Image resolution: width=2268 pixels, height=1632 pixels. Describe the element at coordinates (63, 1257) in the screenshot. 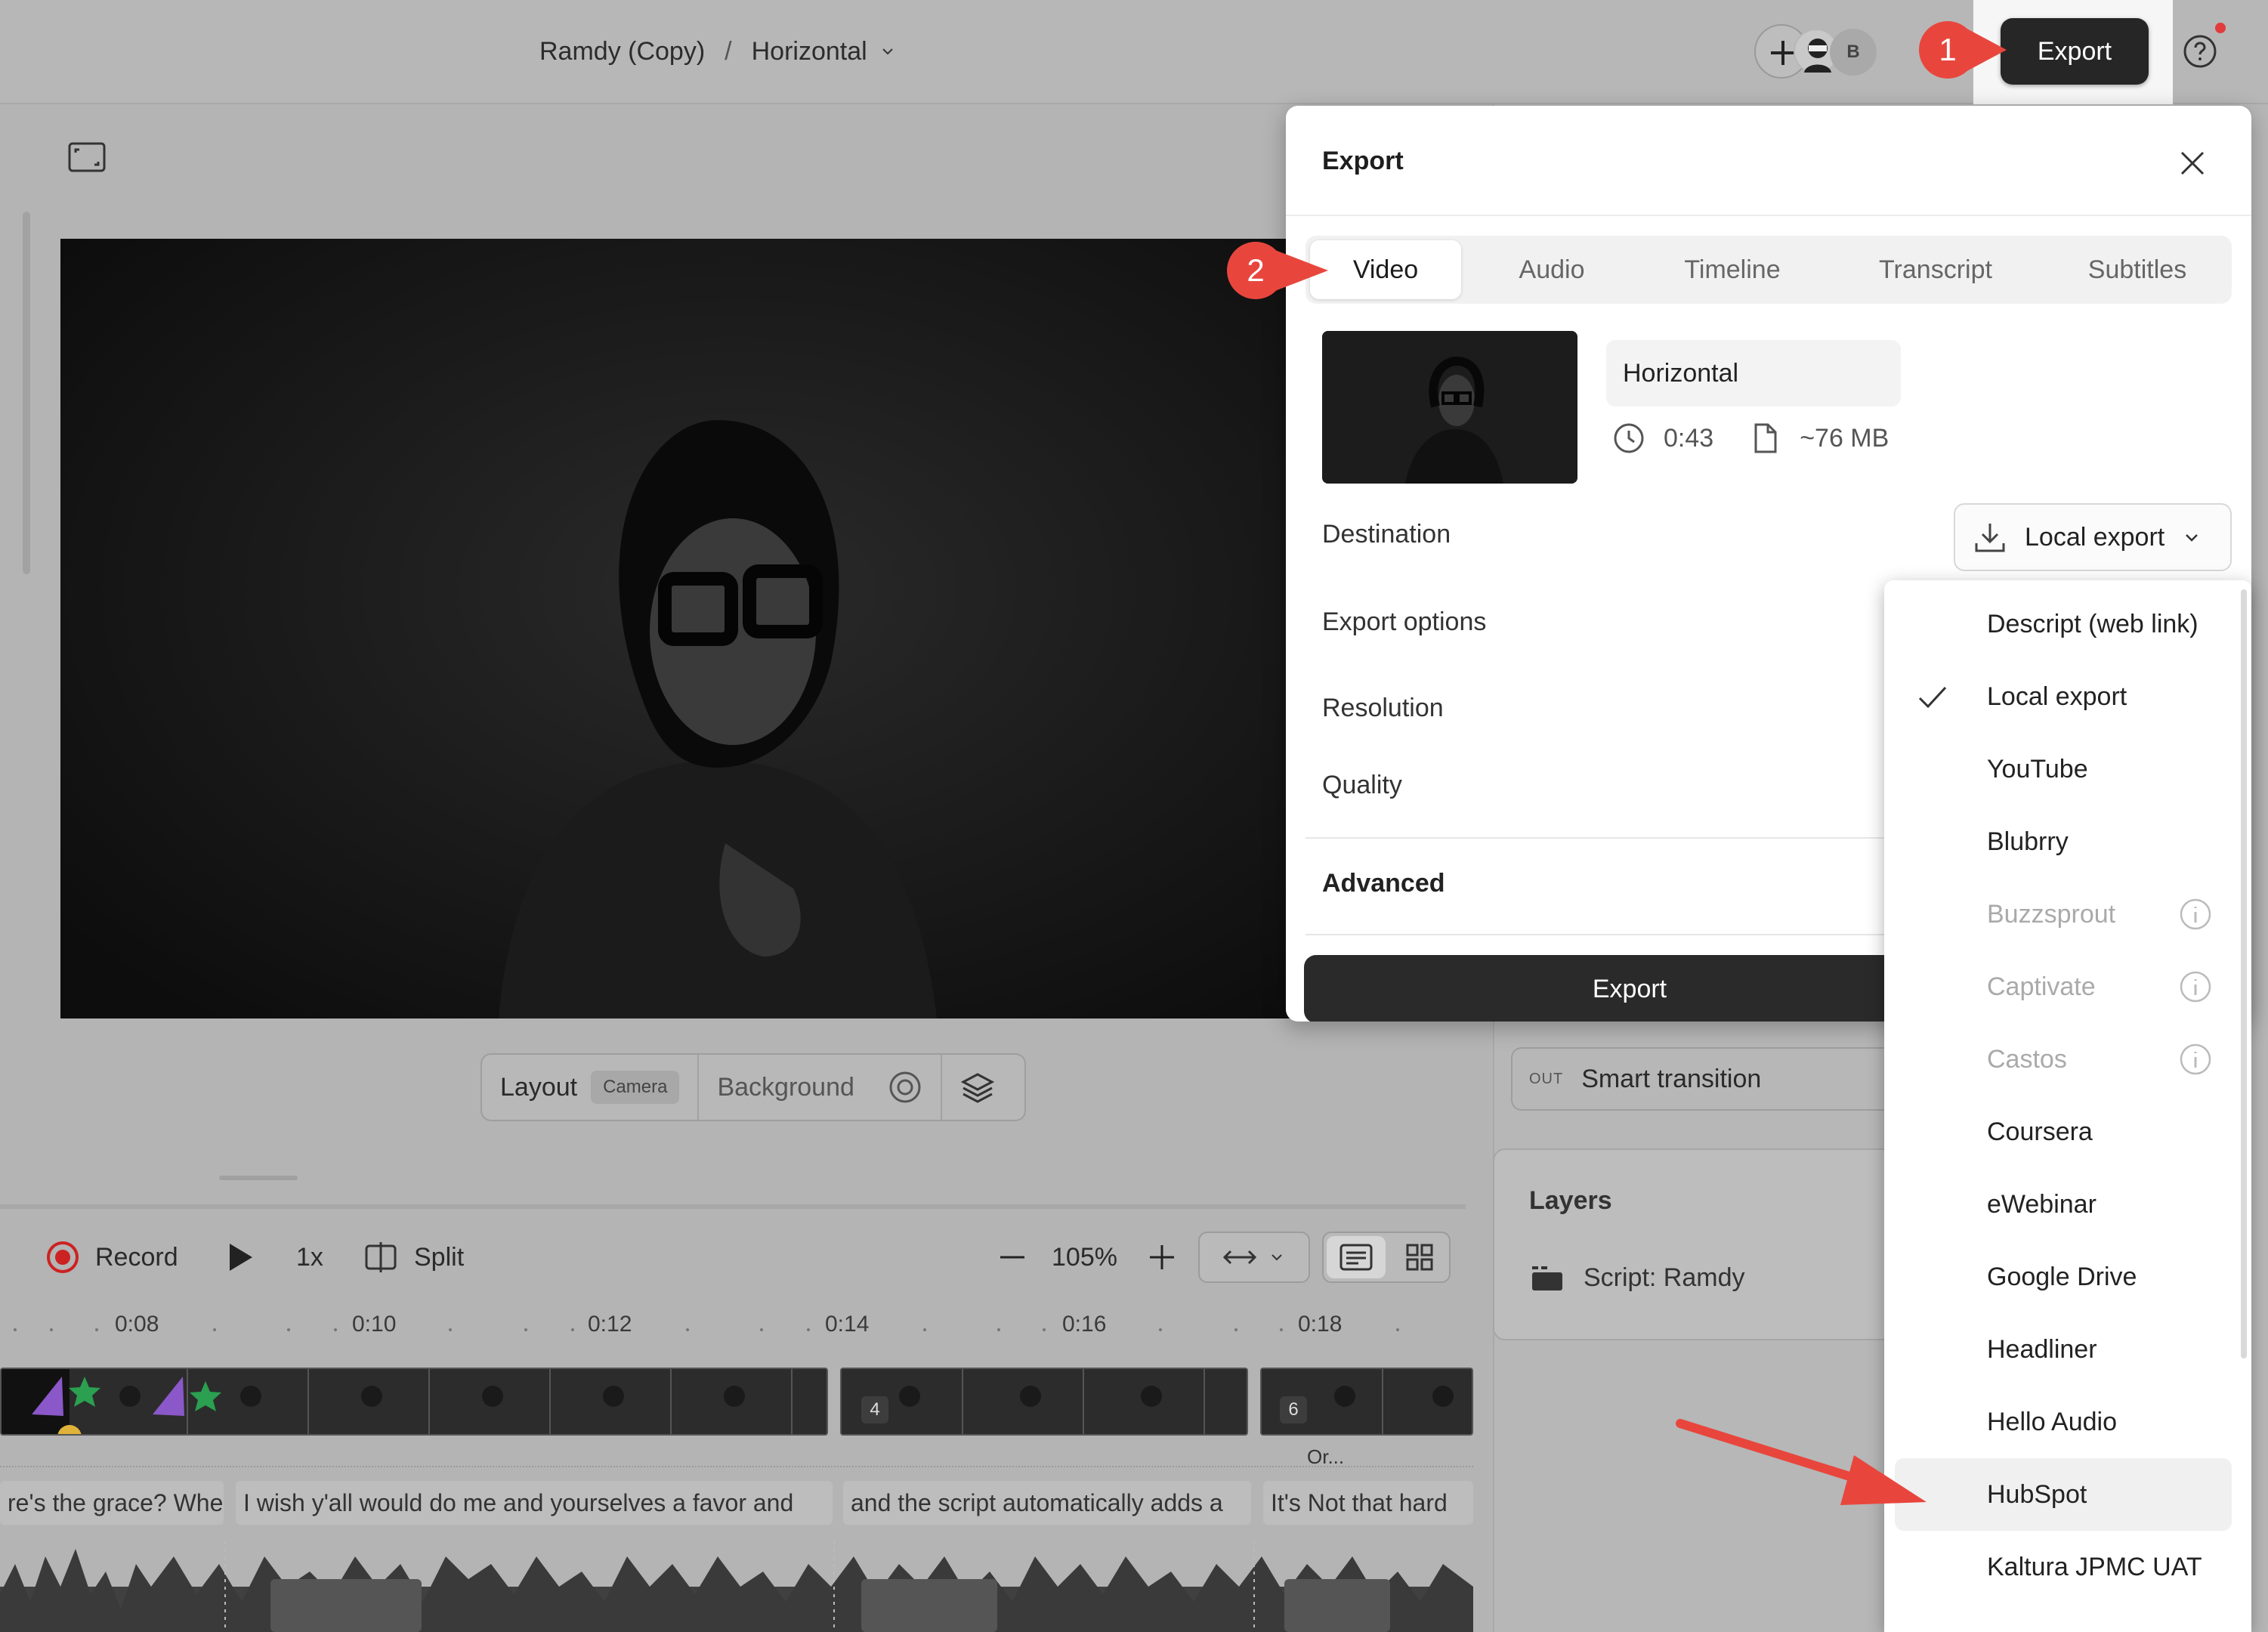

I see `record-icon` at that location.